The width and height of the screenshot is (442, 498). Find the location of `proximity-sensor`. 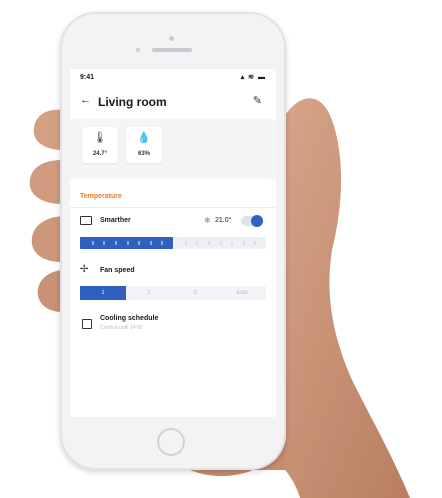

proximity-sensor is located at coordinates (138, 50).